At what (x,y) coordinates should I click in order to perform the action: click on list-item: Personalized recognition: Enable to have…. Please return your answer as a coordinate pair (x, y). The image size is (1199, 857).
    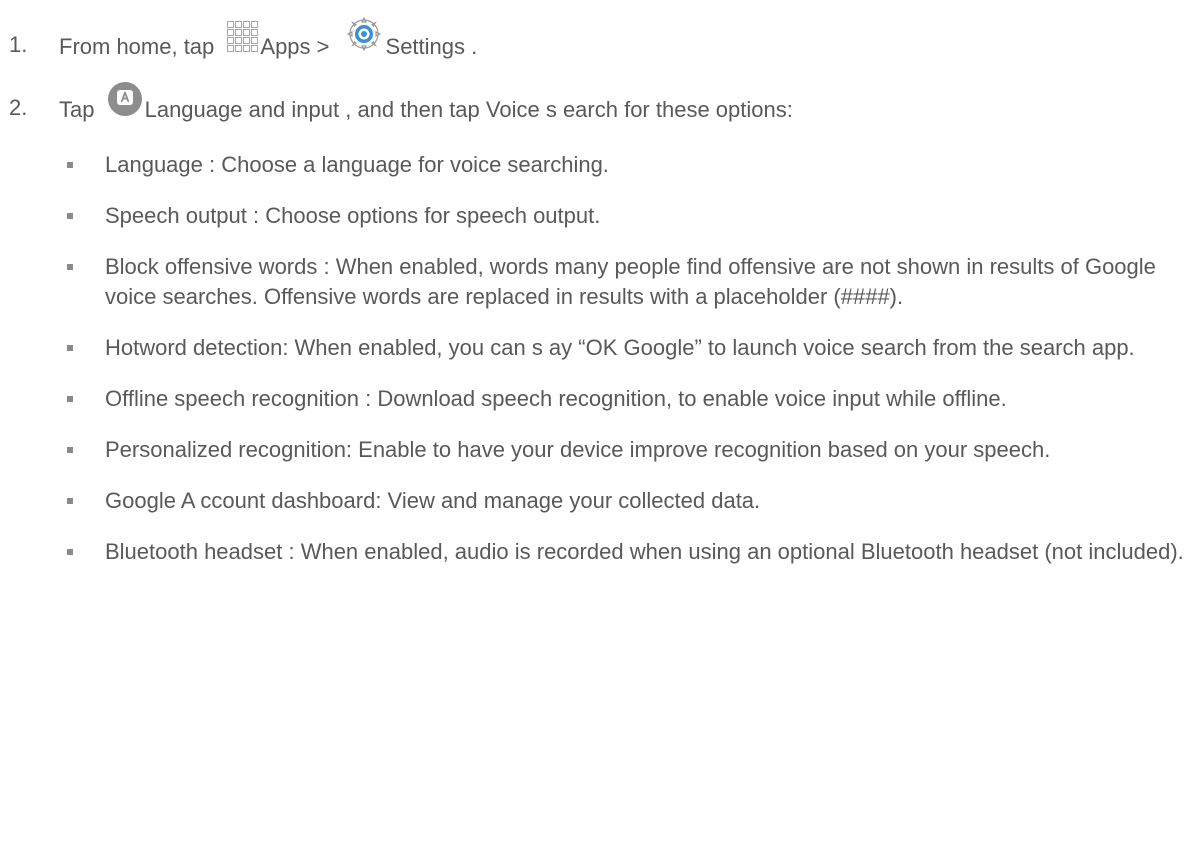
    Looking at the image, I should click on (599, 450).